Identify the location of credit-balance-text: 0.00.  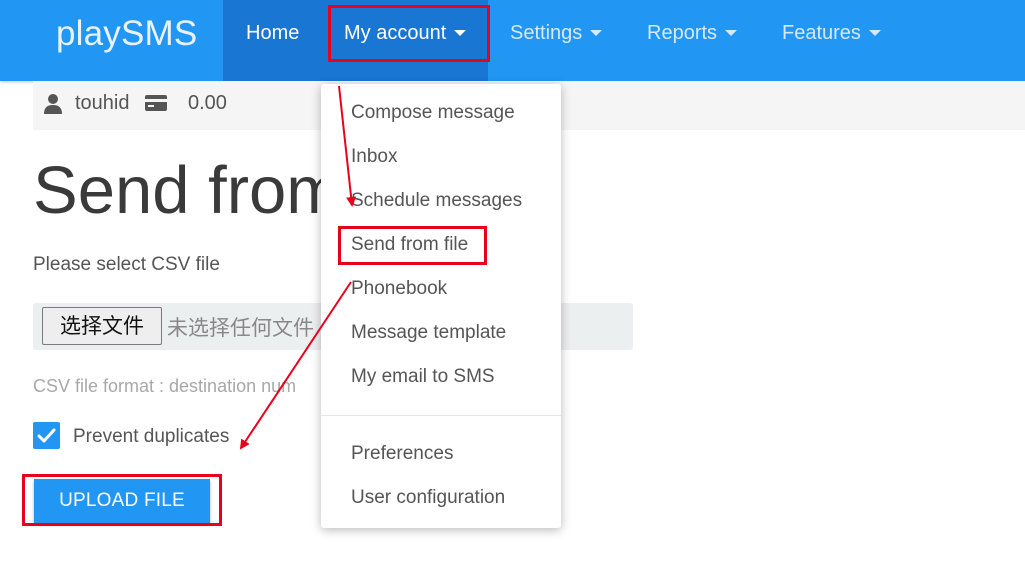
(207, 103).